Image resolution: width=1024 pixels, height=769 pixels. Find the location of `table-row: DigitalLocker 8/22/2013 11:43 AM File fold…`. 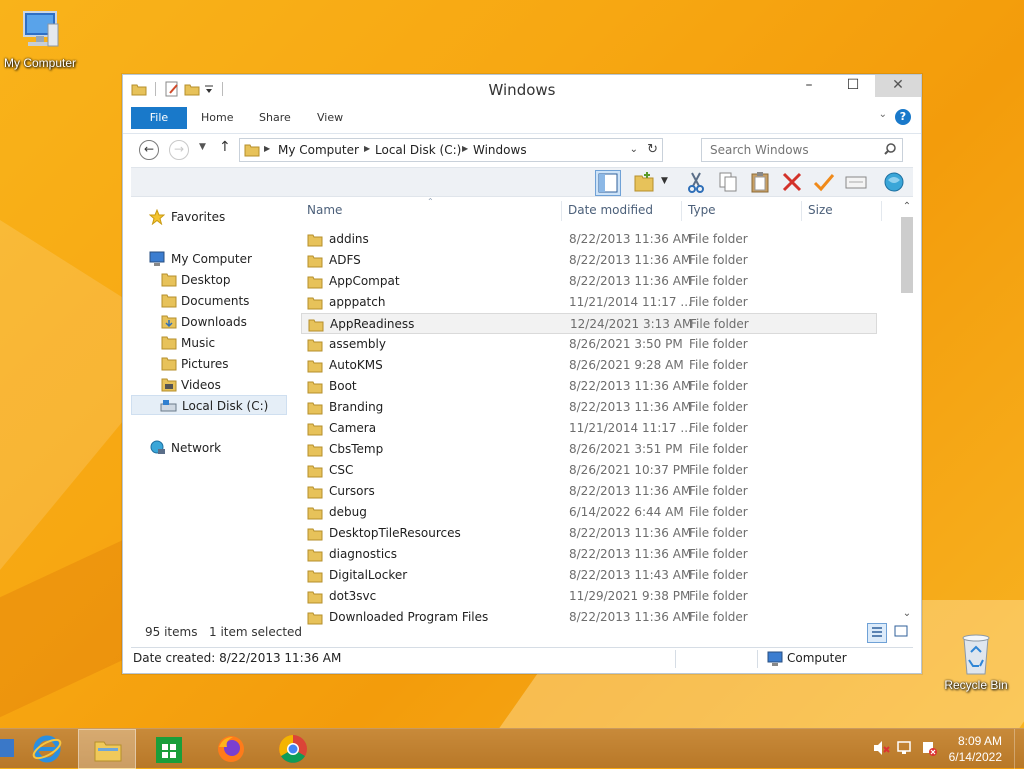

table-row: DigitalLocker 8/22/2013 11:43 AM File fold… is located at coordinates (589, 575).